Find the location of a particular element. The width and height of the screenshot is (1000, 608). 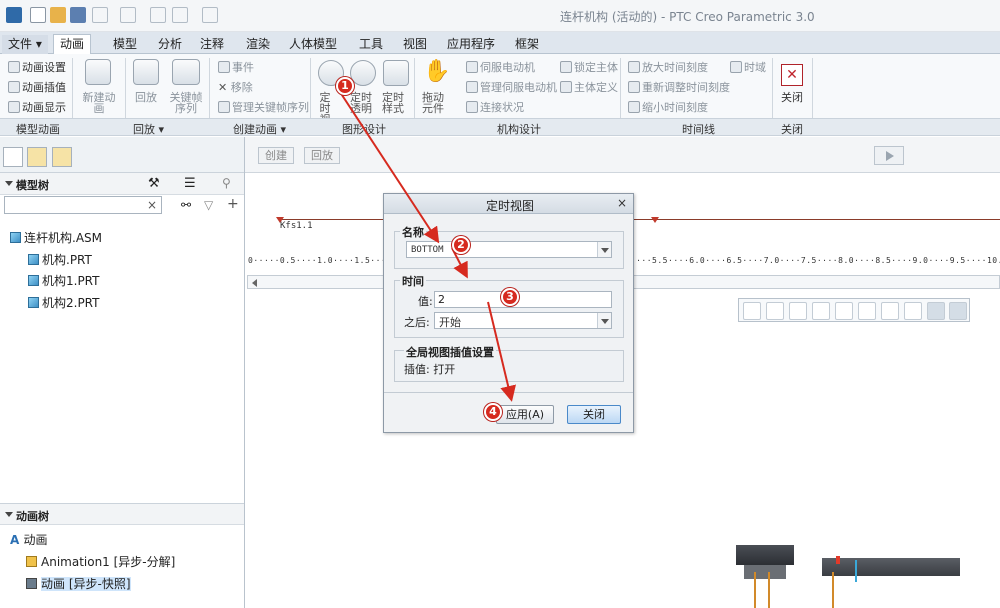

timed-transparency-icon is located at coordinates (363, 73).